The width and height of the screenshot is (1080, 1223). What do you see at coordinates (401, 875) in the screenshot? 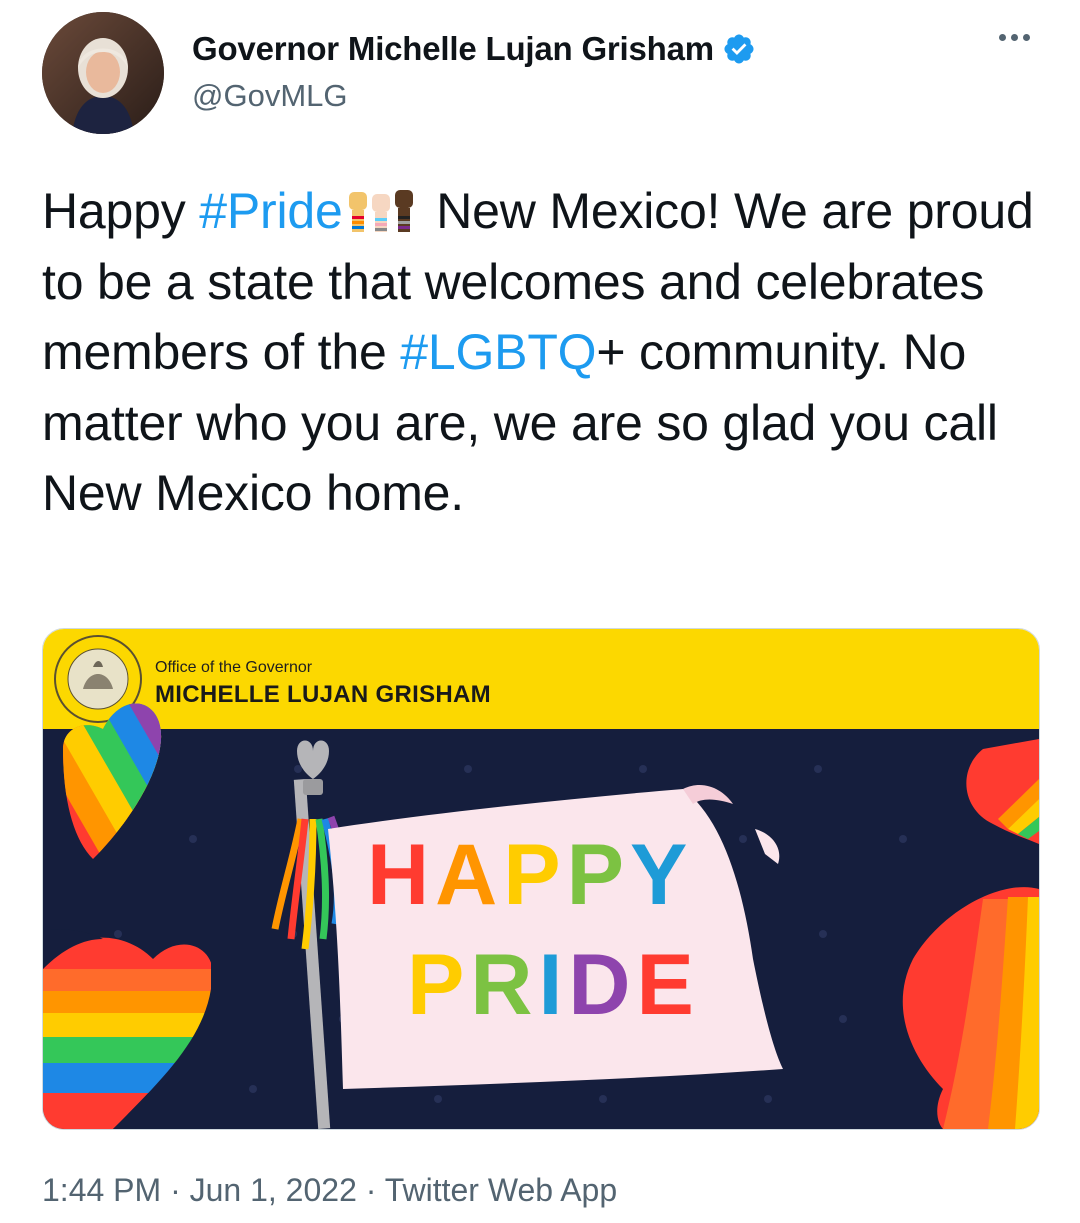
I see `banner-letter: H` at bounding box center [401, 875].